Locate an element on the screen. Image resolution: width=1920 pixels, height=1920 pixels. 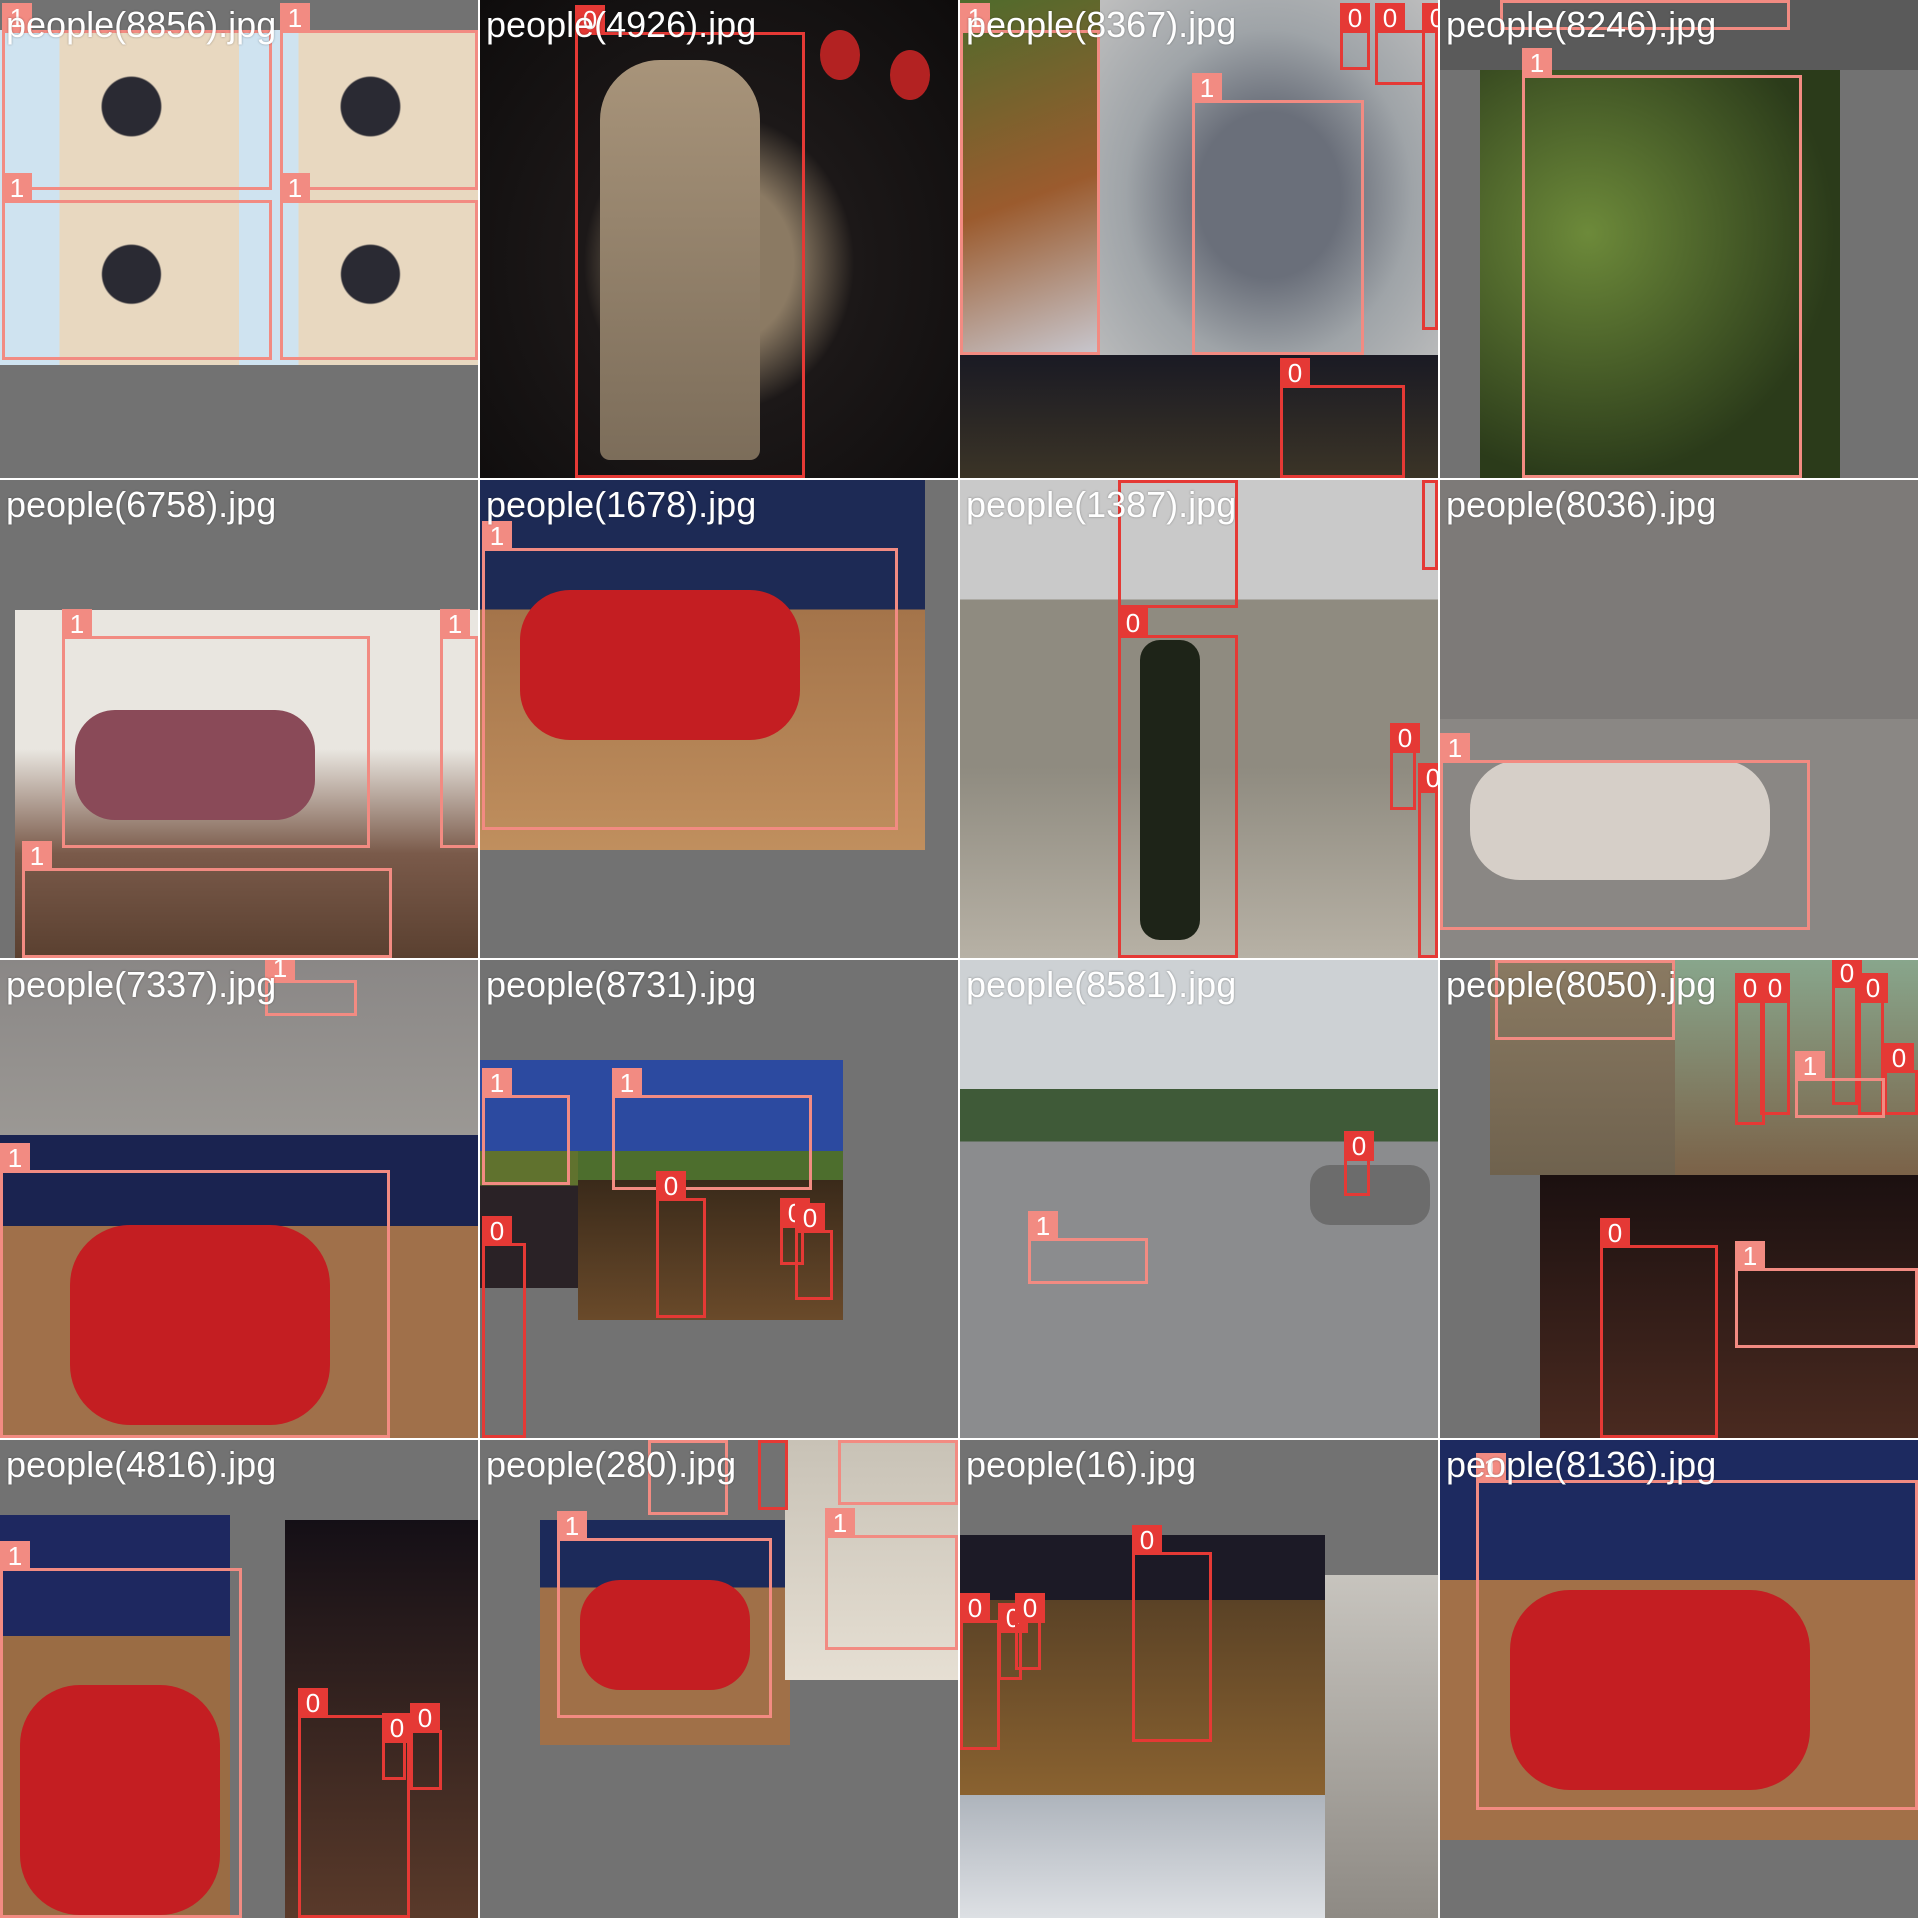
tile: people(6758).jpg 1 1 1 is located at coordinates (239, 719).